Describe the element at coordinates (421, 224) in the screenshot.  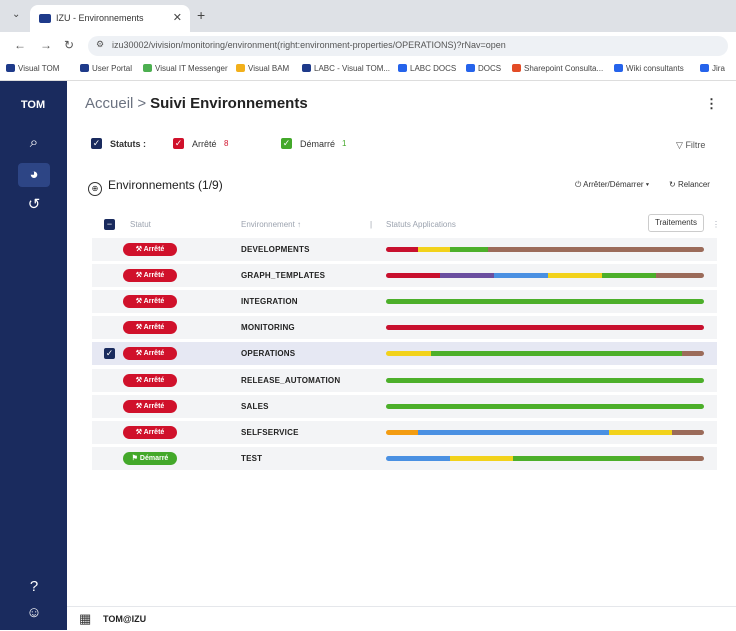
I see `column-apps-status: Statuts Applications` at that location.